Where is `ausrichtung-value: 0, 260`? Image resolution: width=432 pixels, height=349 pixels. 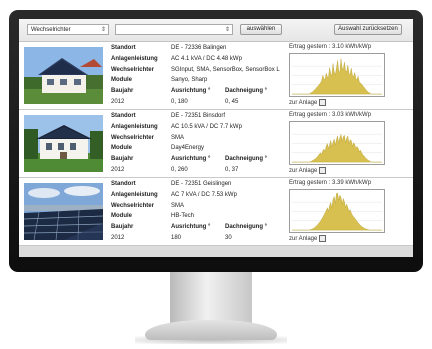 ausrichtung-value: 0, 260 is located at coordinates (179, 169).